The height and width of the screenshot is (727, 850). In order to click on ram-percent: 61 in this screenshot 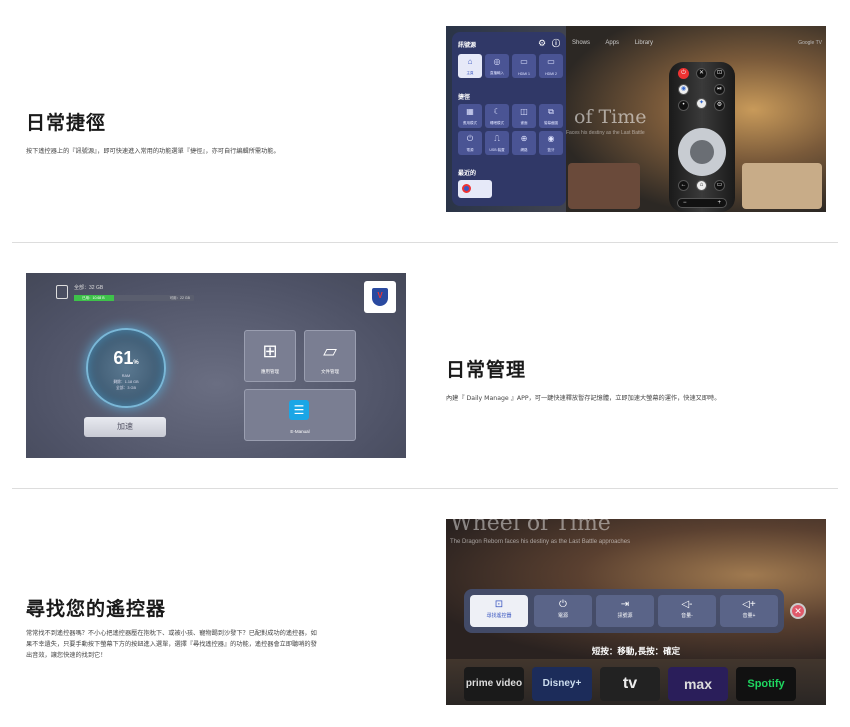, I will do `click(123, 358)`.